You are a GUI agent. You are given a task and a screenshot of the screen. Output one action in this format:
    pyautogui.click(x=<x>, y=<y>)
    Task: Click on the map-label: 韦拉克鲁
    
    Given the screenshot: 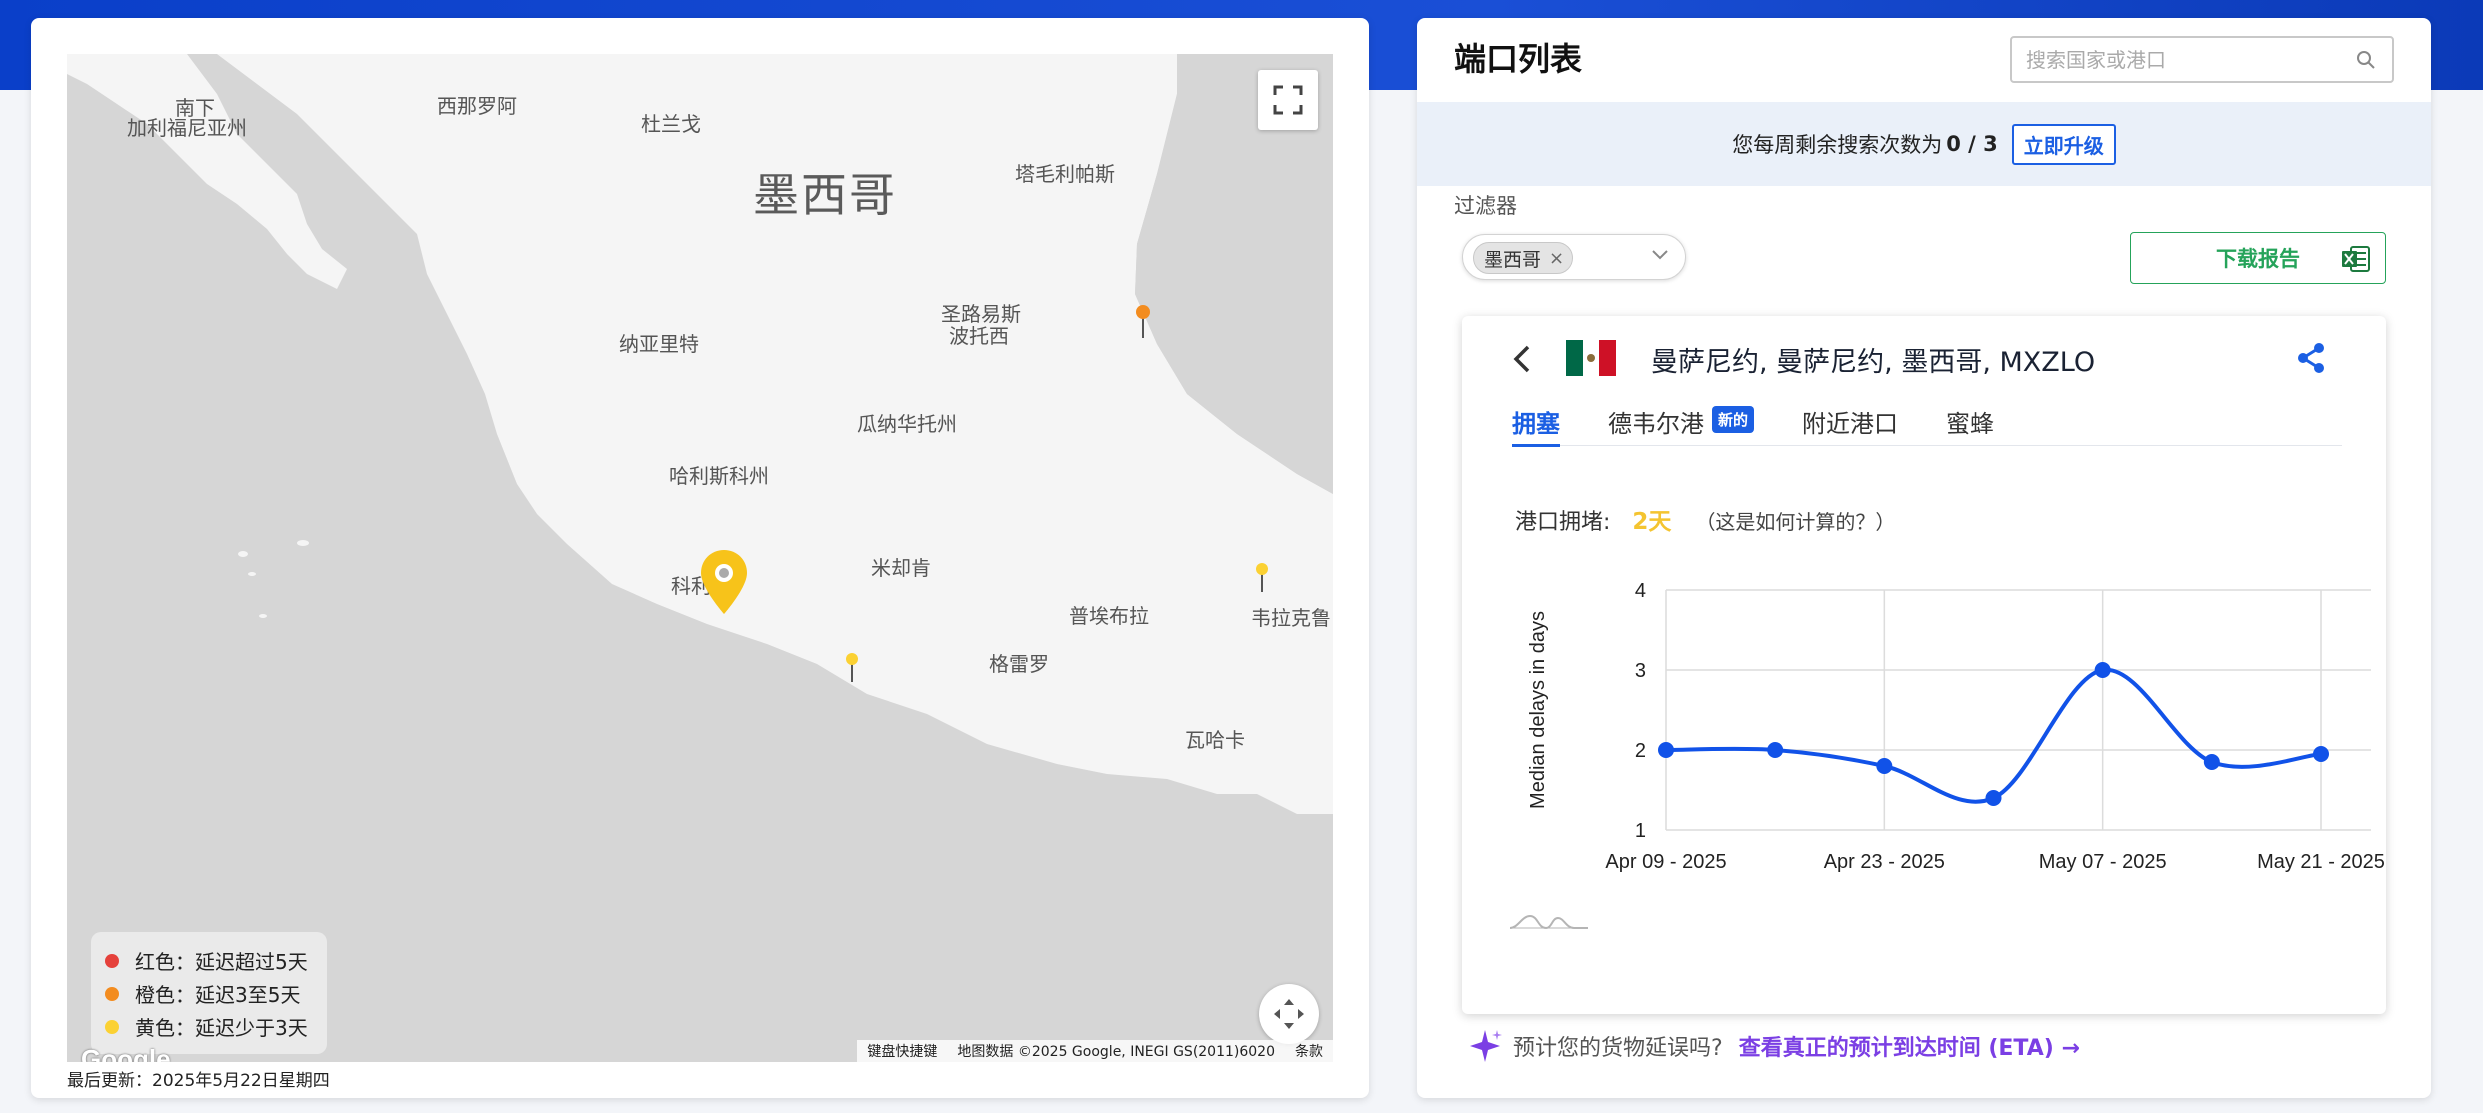 What is the action you would take?
    pyautogui.click(x=1291, y=618)
    